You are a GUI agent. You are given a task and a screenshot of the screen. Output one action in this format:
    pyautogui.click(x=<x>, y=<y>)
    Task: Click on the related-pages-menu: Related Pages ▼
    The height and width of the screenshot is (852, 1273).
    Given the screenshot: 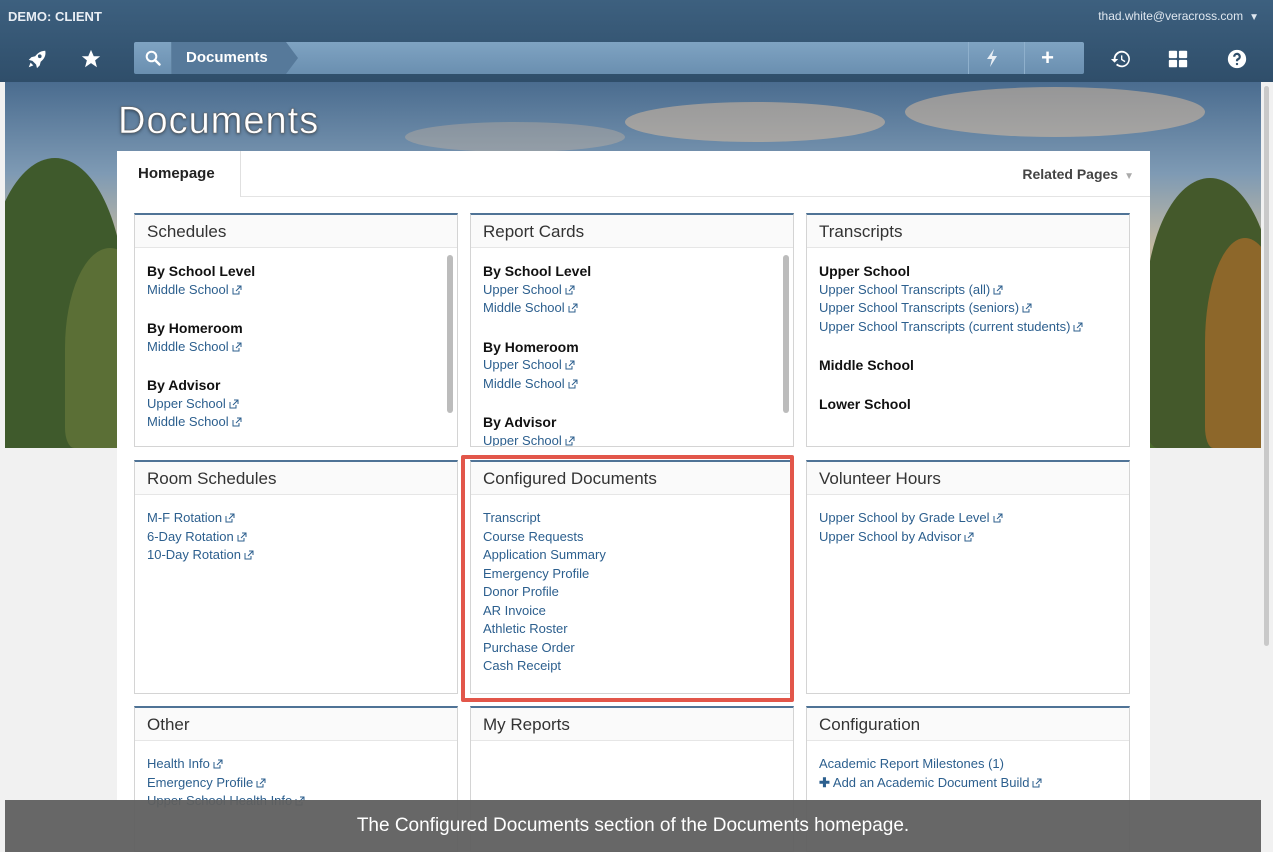 What is the action you would take?
    pyautogui.click(x=1078, y=175)
    